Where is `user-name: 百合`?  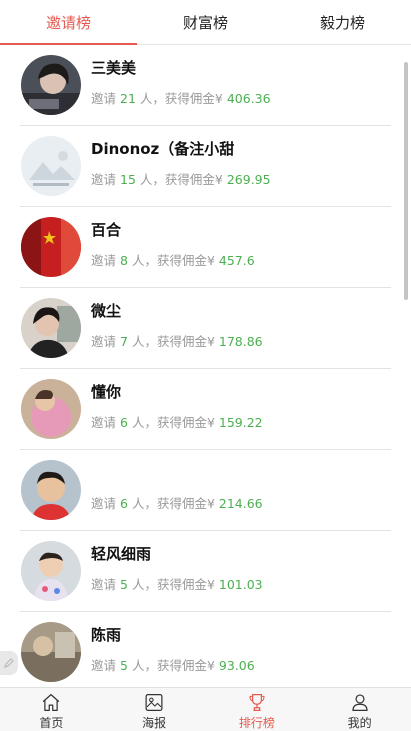 user-name: 百合 is located at coordinates (106, 230).